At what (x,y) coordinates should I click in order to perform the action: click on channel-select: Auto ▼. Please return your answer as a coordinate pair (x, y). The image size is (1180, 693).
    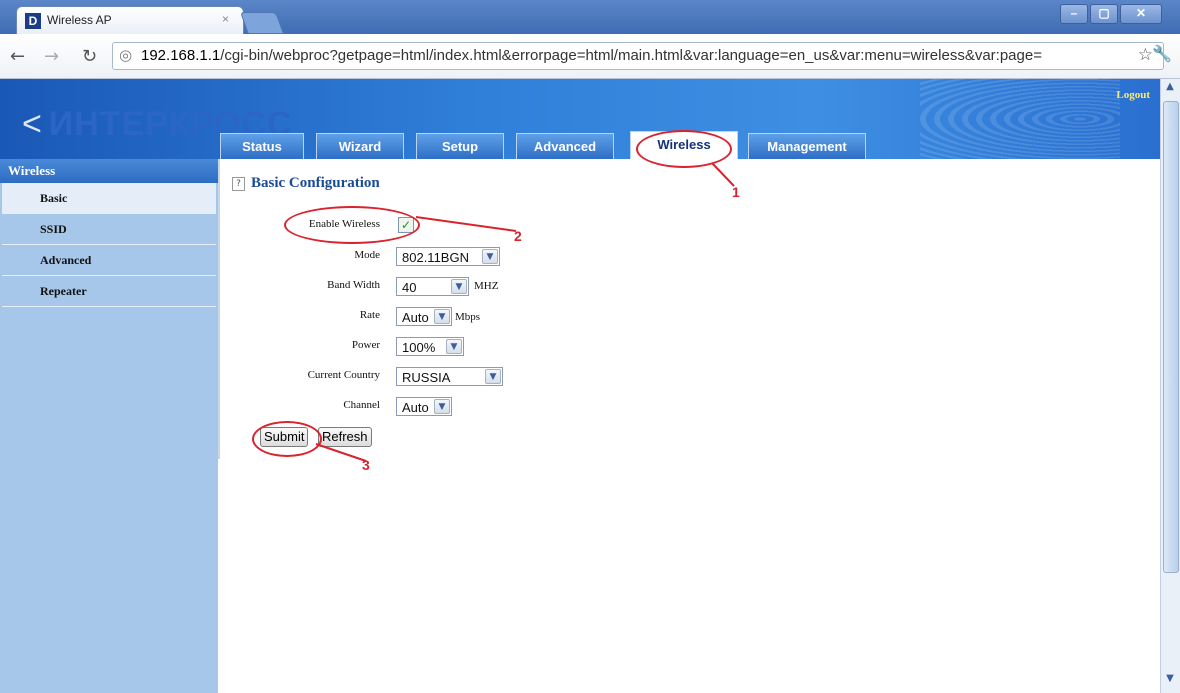
    Looking at the image, I should click on (424, 406).